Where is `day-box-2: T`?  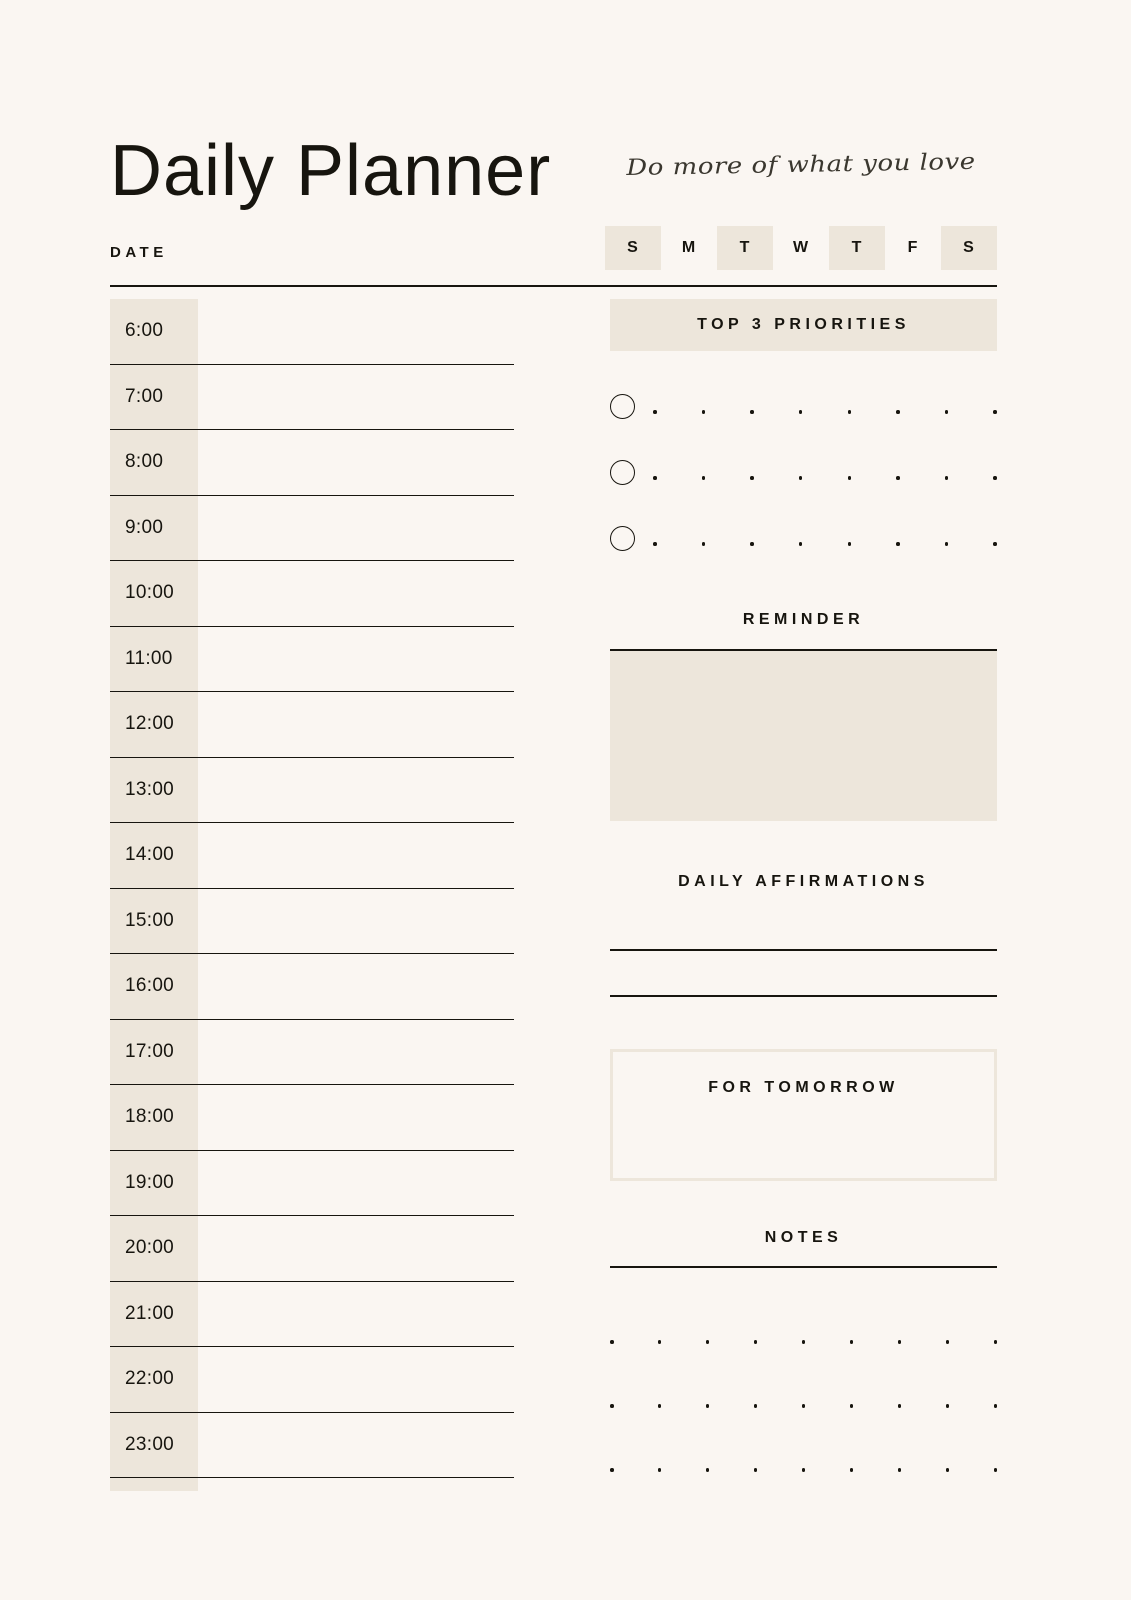
day-box-2: T is located at coordinates (745, 248).